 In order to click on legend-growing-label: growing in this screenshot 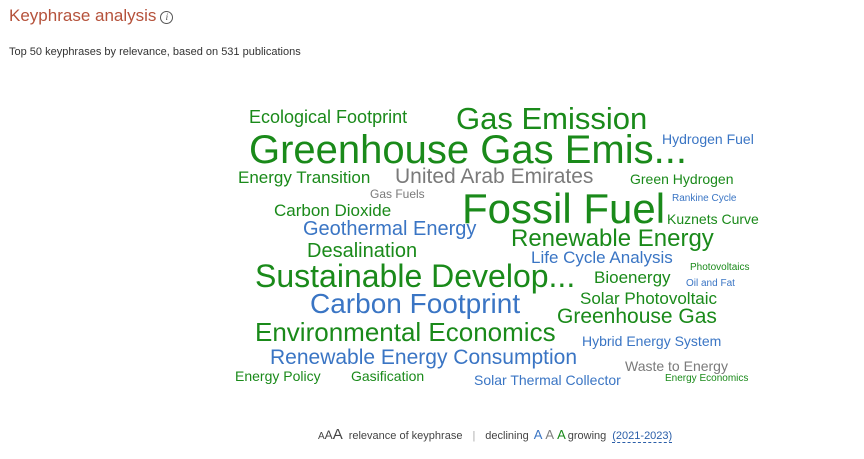, I will do `click(587, 436)`.